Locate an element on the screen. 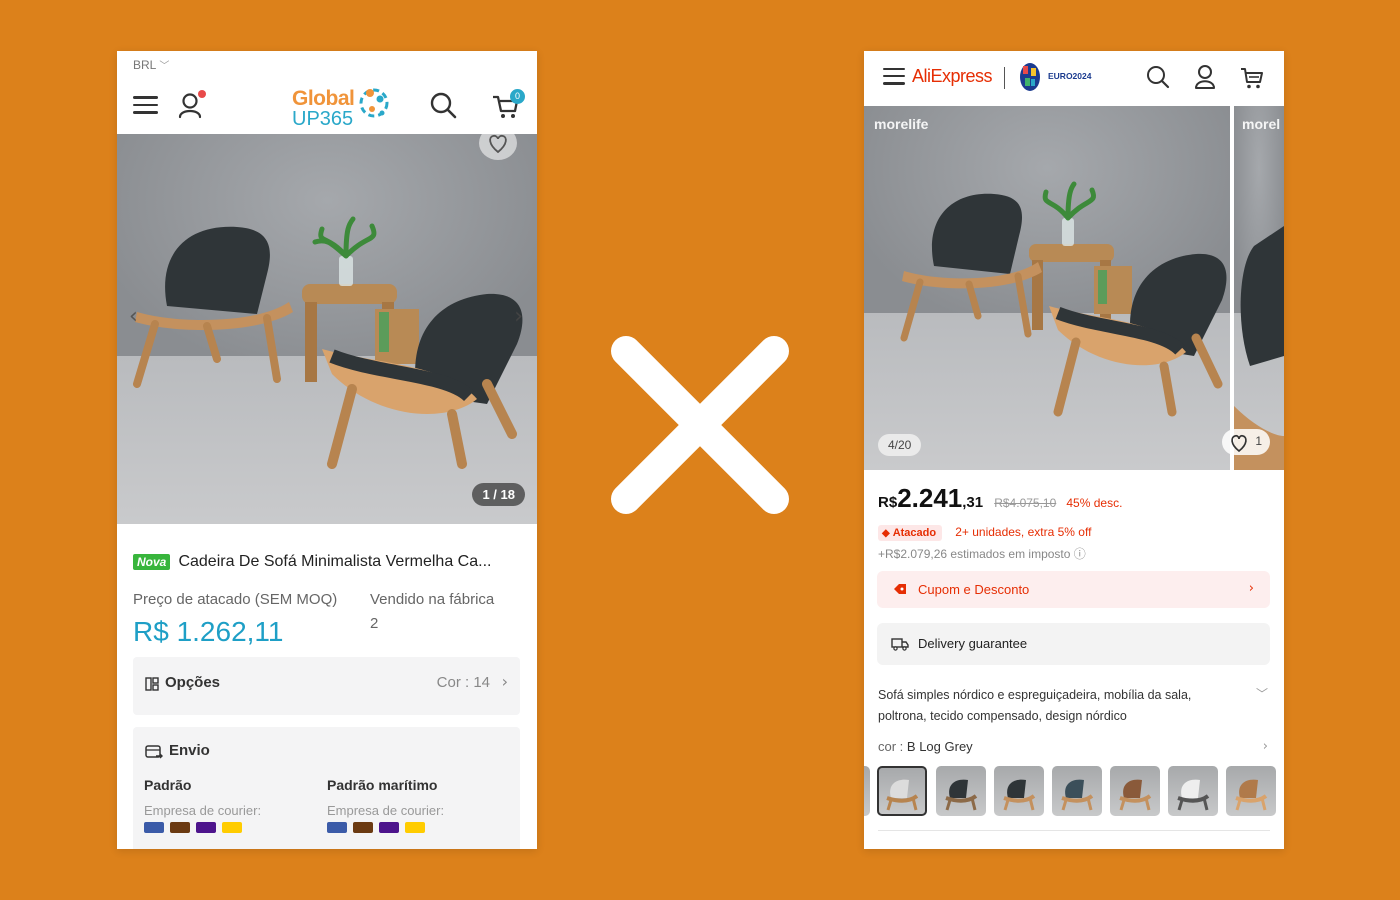 The image size is (1400, 900). color-value: B Log Grey is located at coordinates (939, 746).